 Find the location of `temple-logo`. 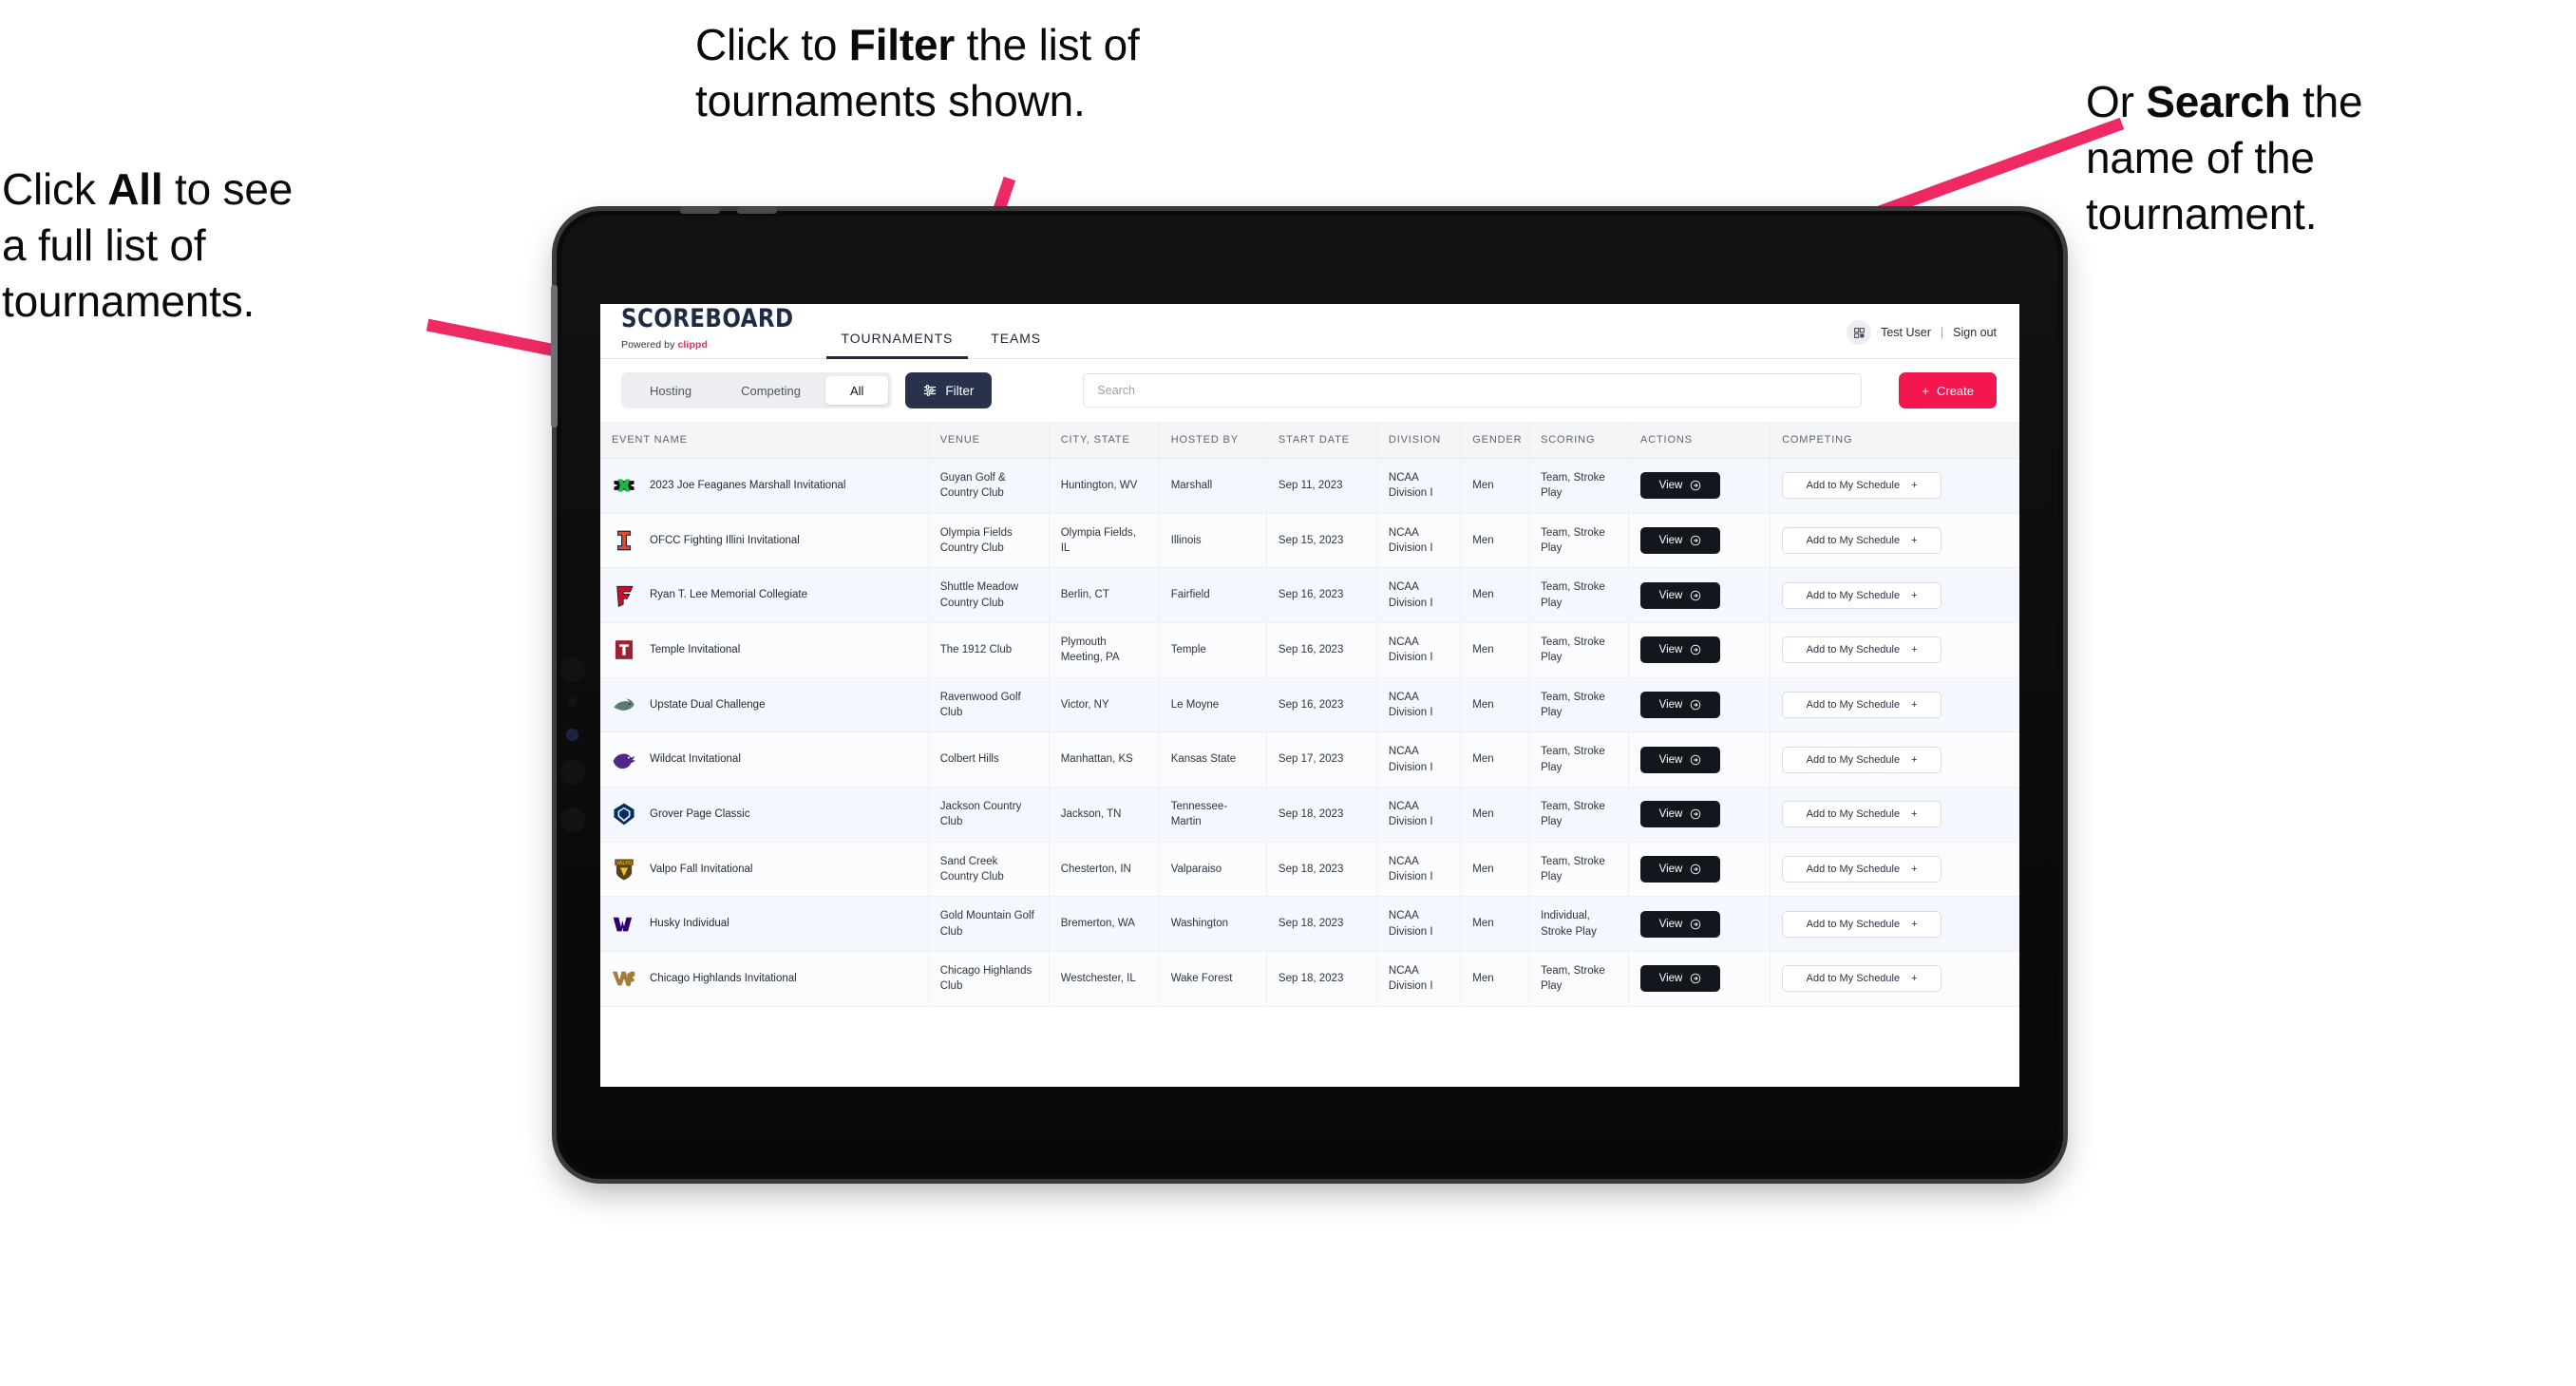

temple-logo is located at coordinates (624, 649).